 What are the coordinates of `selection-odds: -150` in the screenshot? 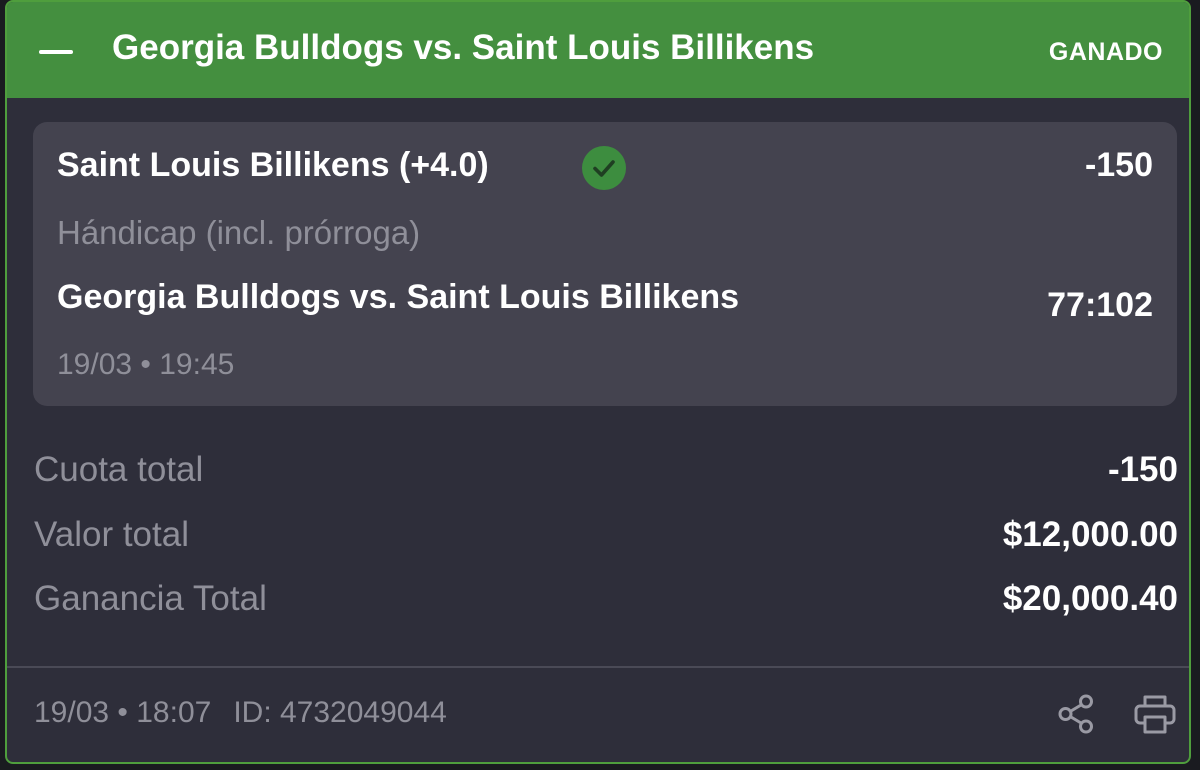 It's located at (1118, 165).